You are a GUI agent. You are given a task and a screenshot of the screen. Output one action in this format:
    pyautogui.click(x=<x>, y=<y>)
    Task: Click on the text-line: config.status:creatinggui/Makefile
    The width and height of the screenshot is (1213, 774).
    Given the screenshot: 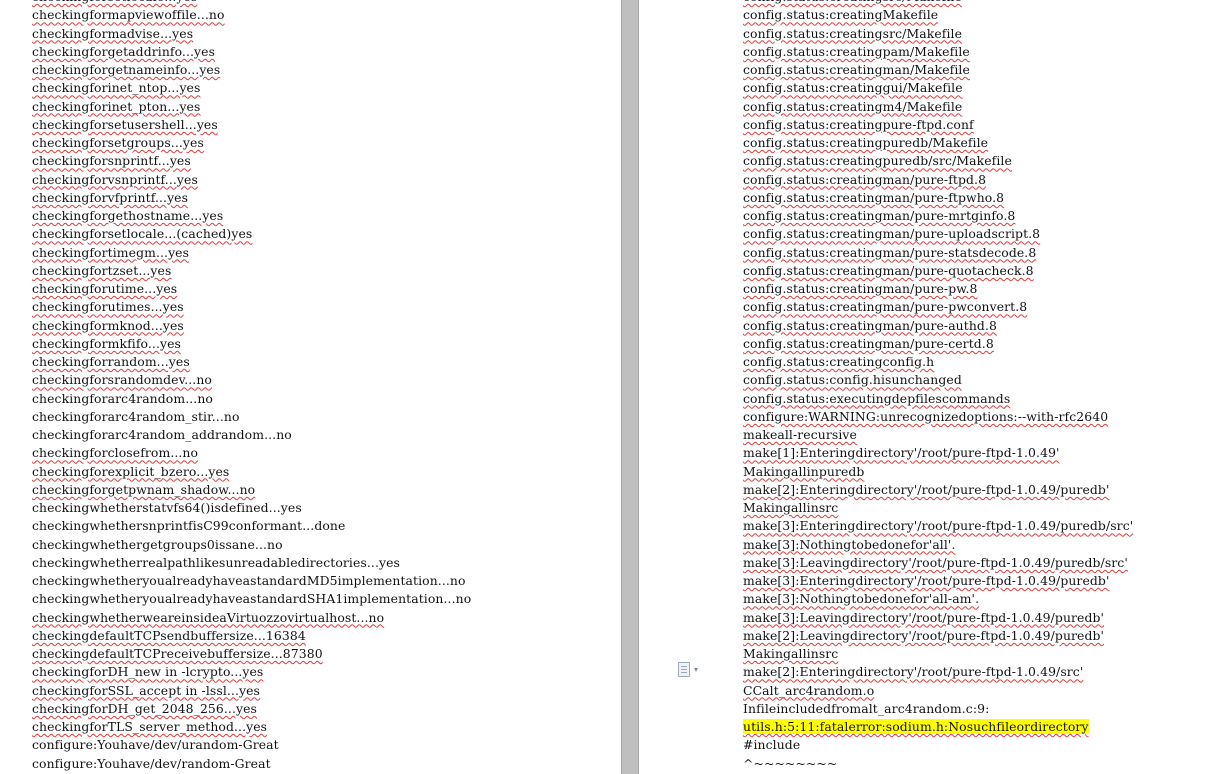 What is the action you would take?
    pyautogui.click(x=938, y=88)
    